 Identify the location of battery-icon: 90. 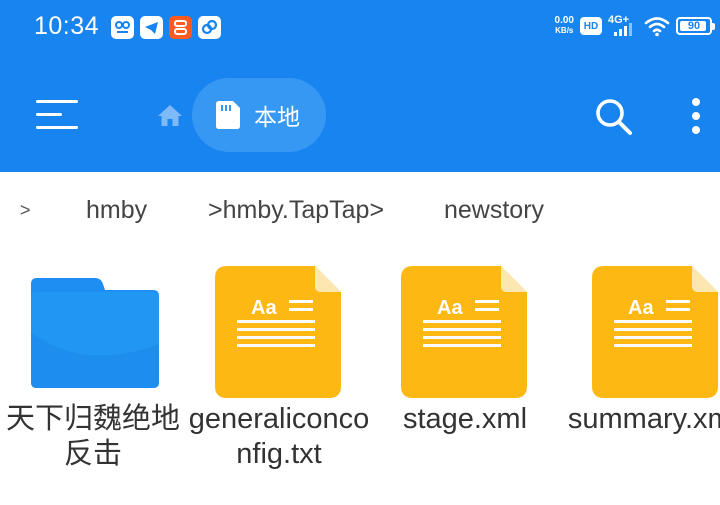
(695, 26).